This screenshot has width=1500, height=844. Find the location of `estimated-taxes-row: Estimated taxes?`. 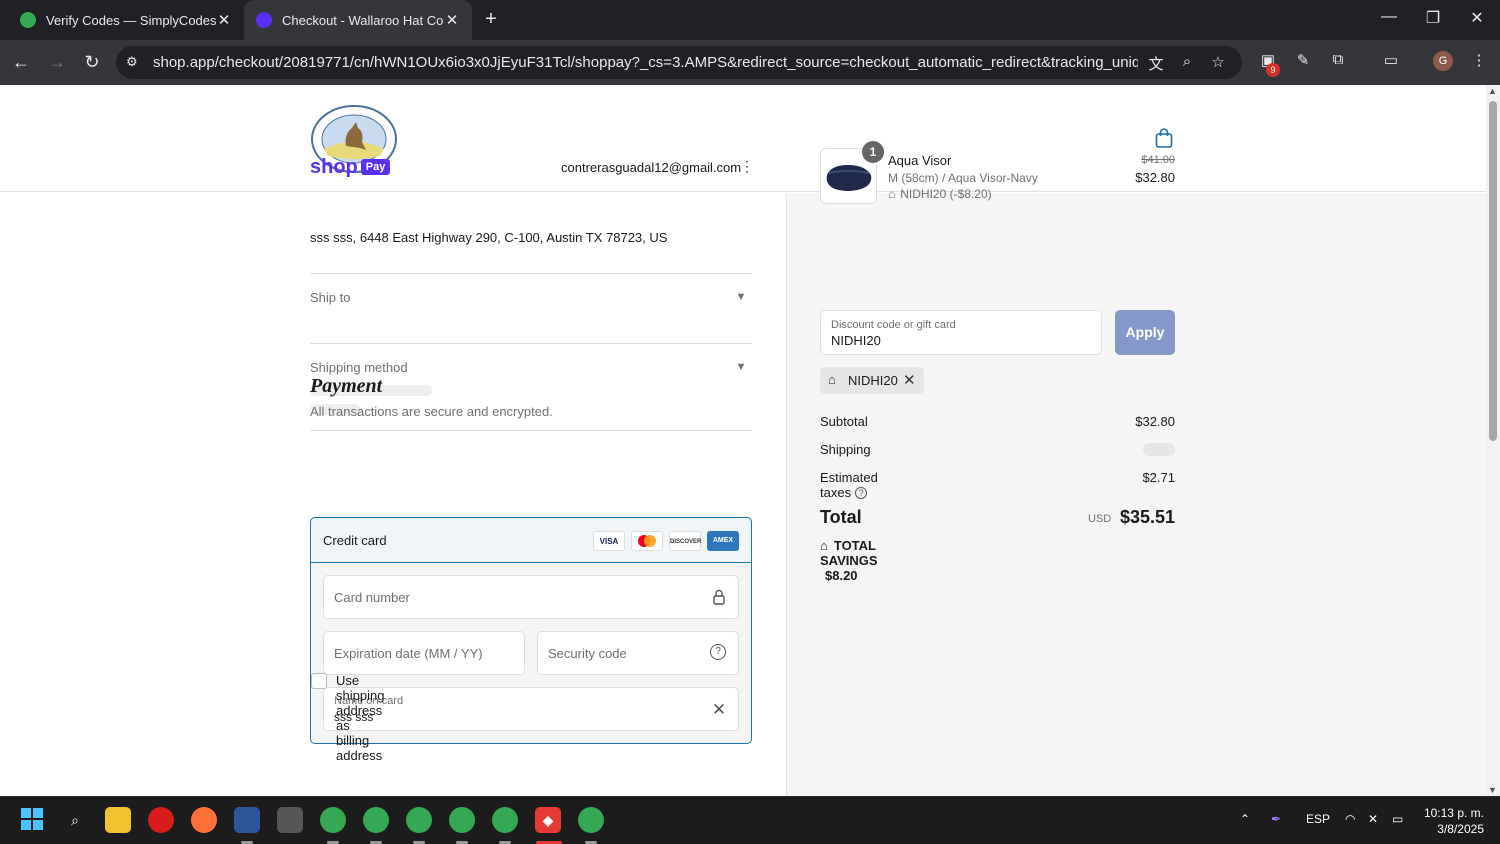

estimated-taxes-row: Estimated taxes? is located at coordinates (849, 485).